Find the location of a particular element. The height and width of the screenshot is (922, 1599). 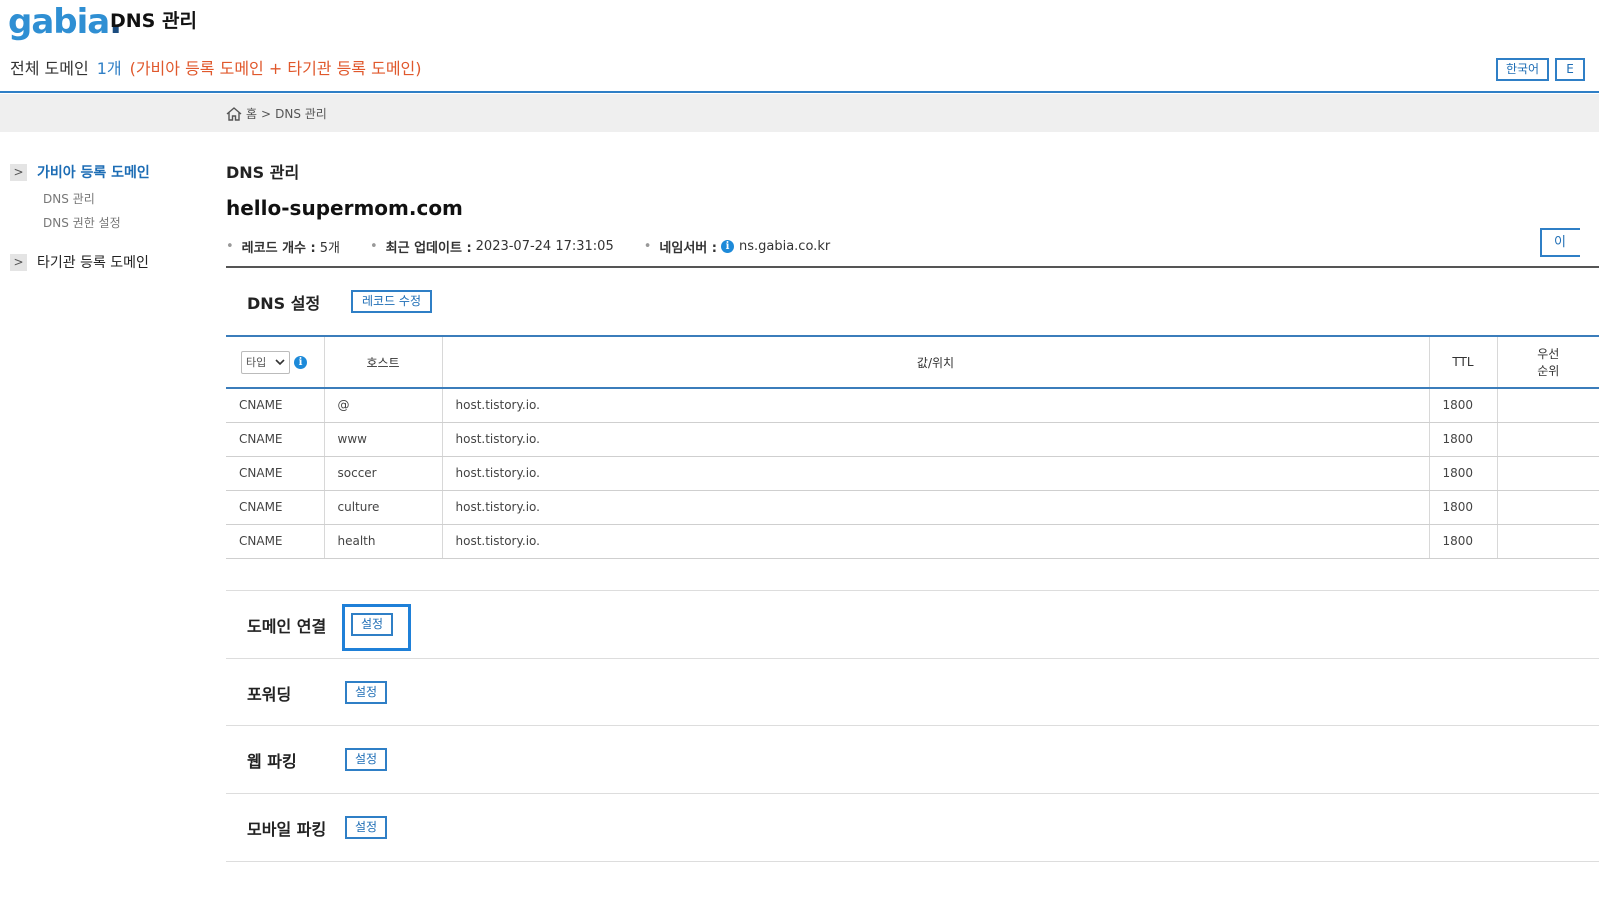

cell-host: soccer is located at coordinates (383, 473).